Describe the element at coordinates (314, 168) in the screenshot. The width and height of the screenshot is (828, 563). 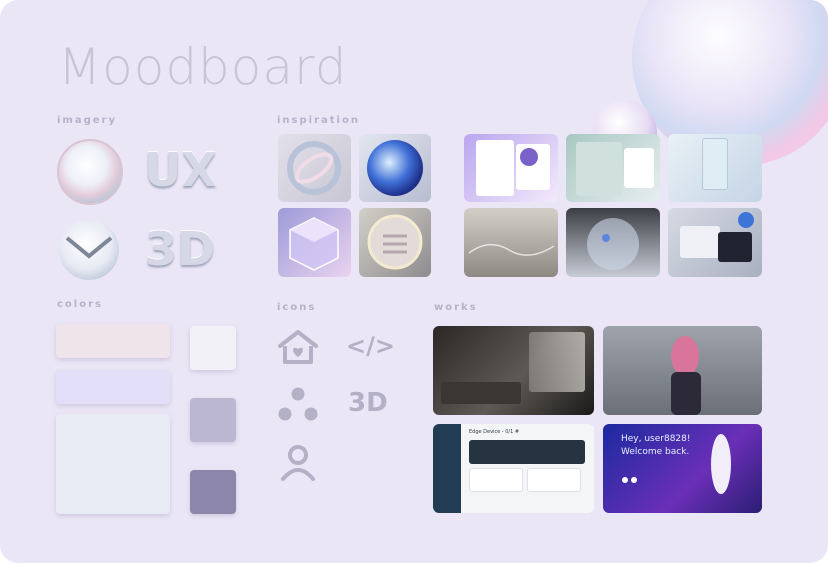
I see `inspiration-ring-sphere` at that location.